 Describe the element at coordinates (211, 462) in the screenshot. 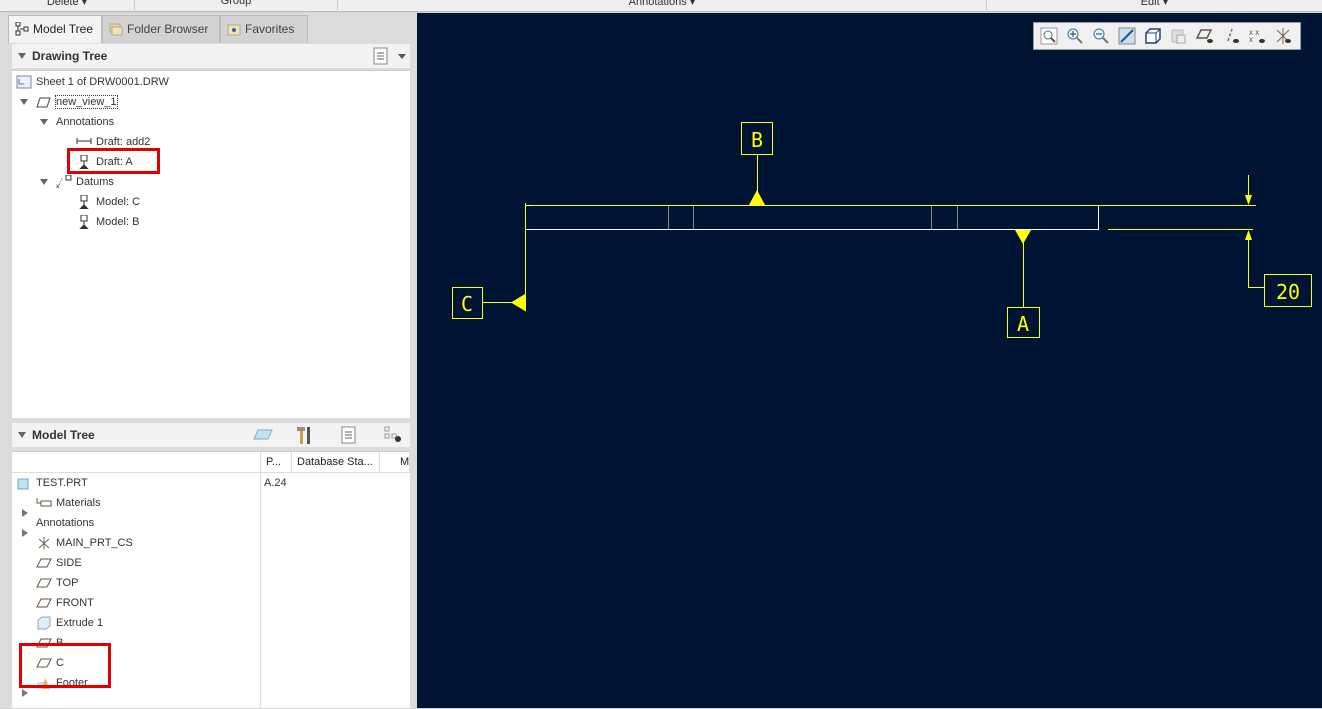

I see `column-header-row: P... Database Sta... M` at that location.